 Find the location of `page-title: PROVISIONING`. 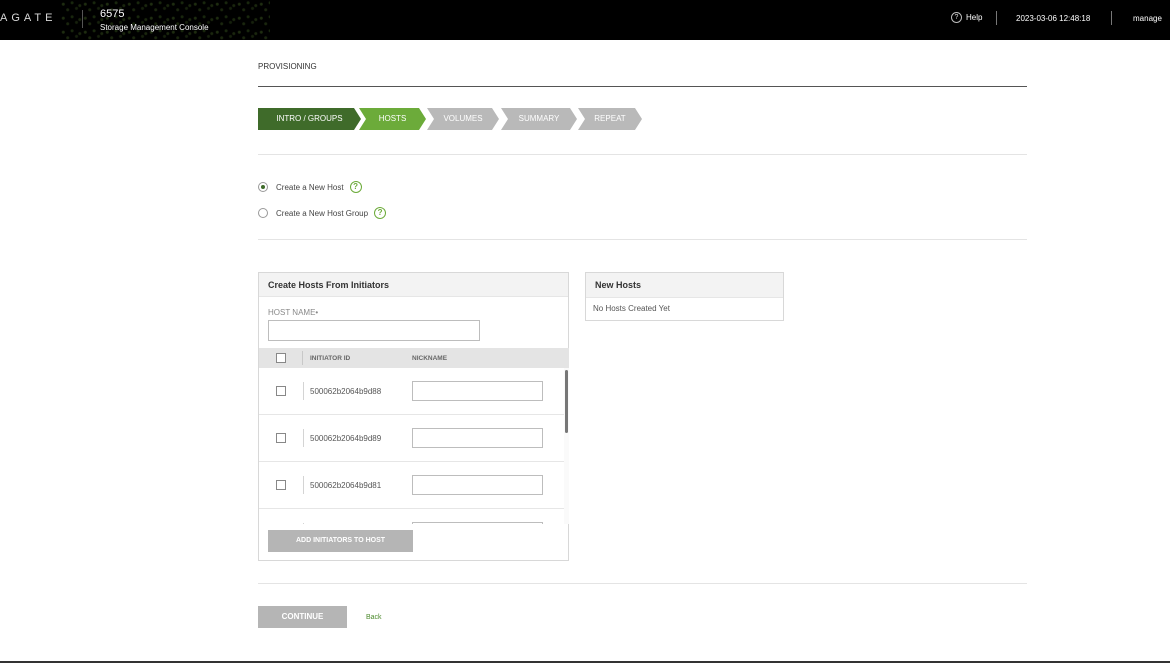

page-title: PROVISIONING is located at coordinates (287, 66).